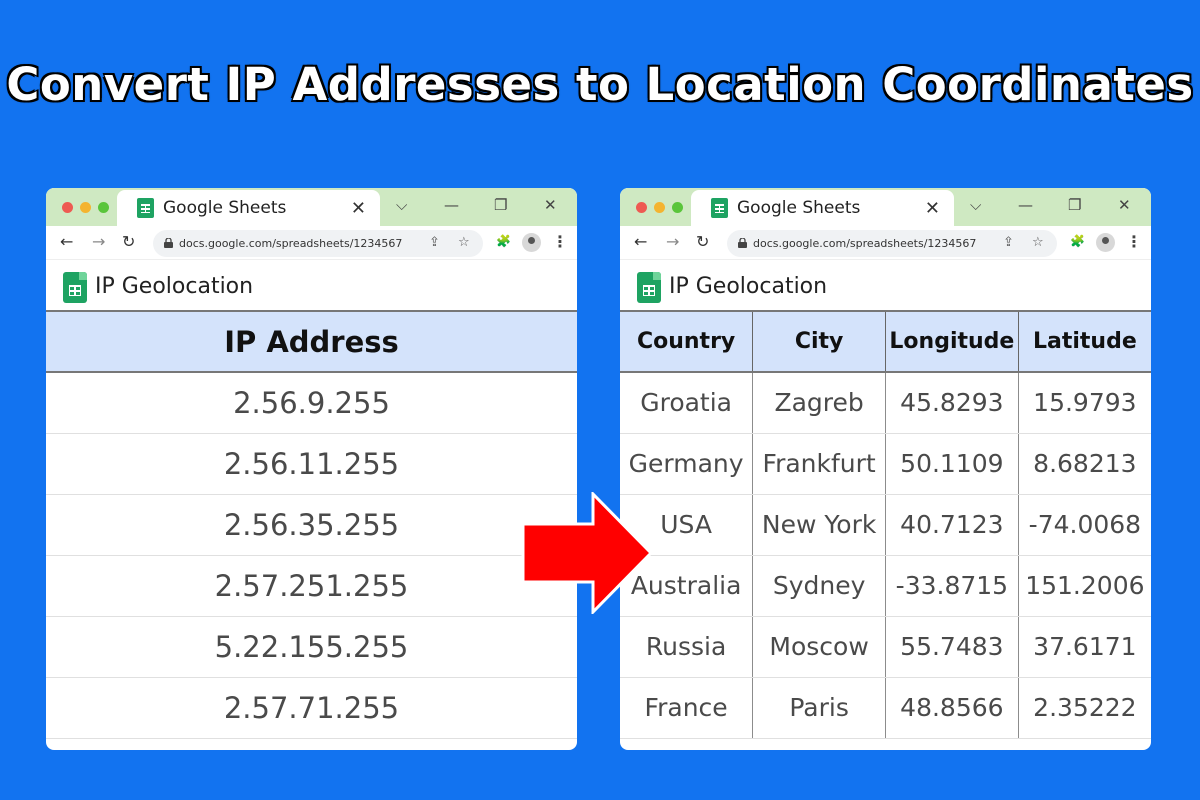  What do you see at coordinates (799, 208) in the screenshot?
I see `tab-title: Google Sheets` at bounding box center [799, 208].